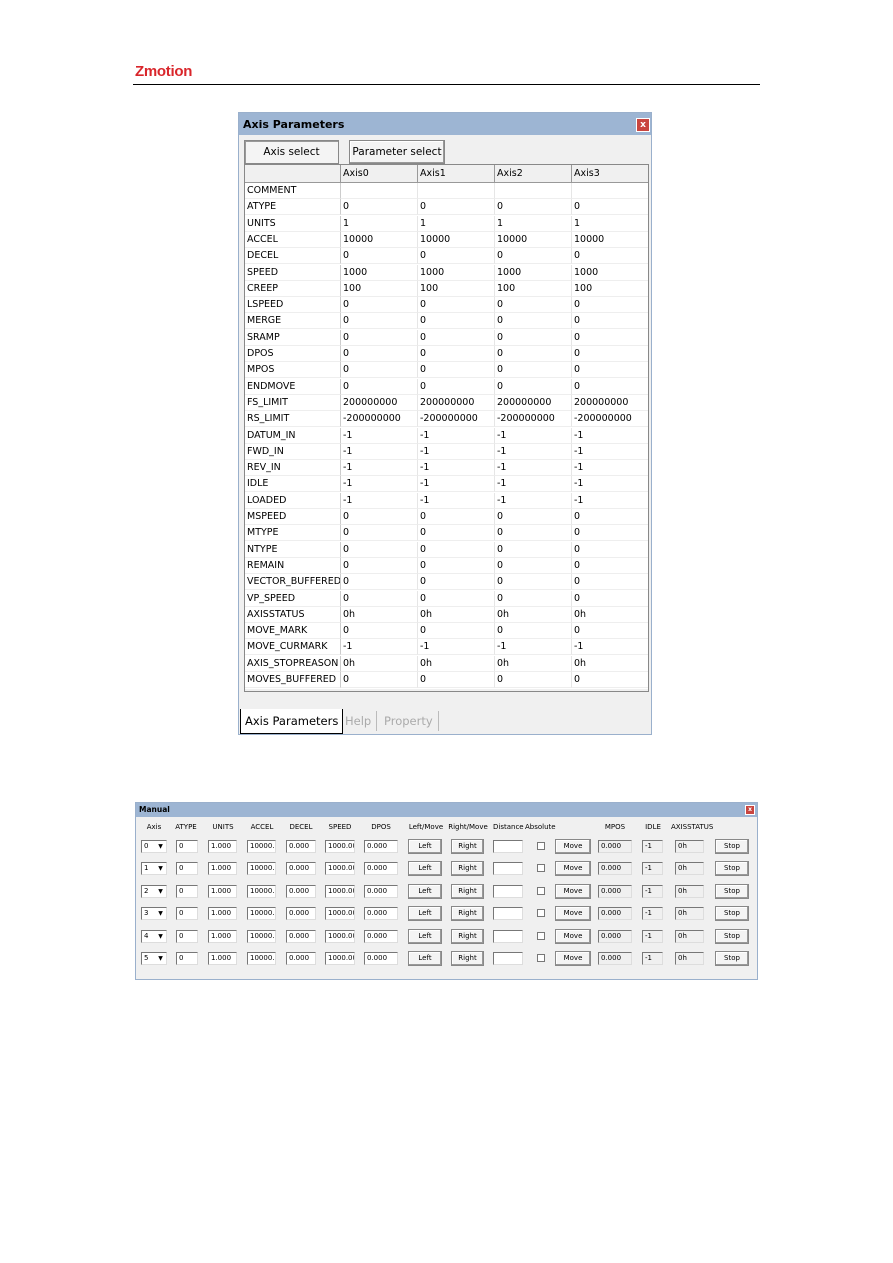  Describe the element at coordinates (379, 419) in the screenshot. I see `parameter-value: -200000000` at that location.